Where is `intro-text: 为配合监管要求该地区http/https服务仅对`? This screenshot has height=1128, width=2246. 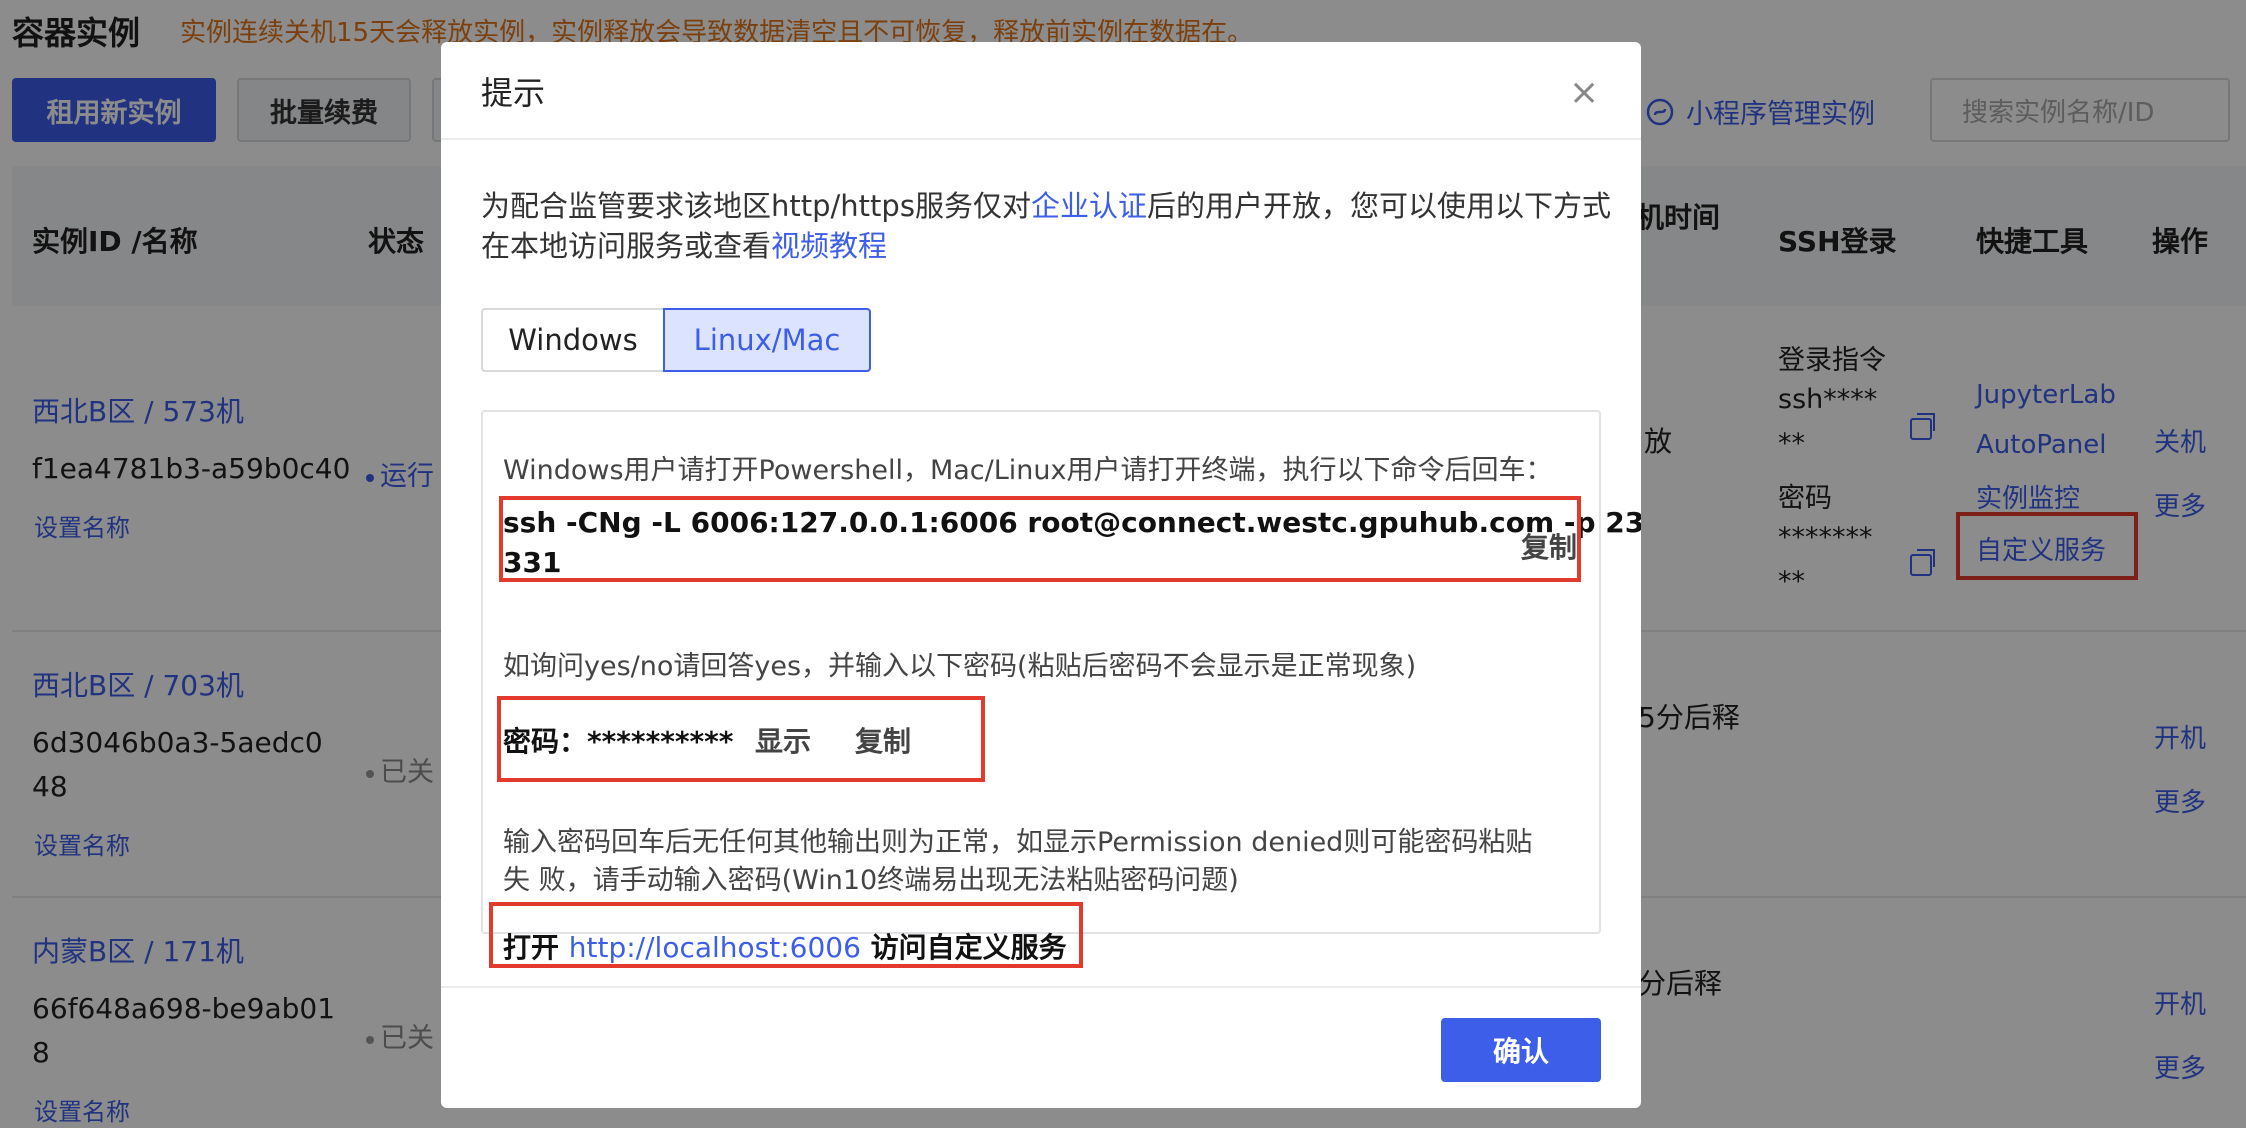 intro-text: 为配合监管要求该地区http/https服务仅对 is located at coordinates (756, 206).